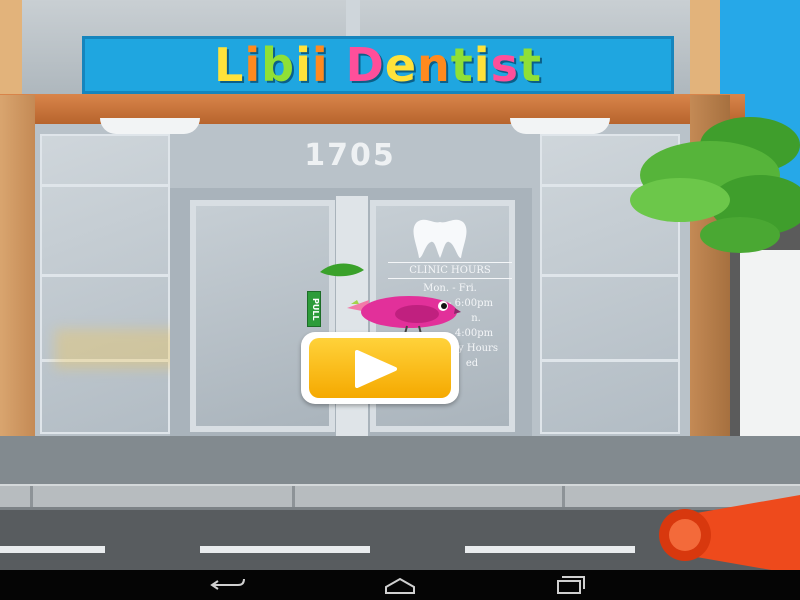 Image resolution: width=800 pixels, height=600 pixels. What do you see at coordinates (228, 585) in the screenshot?
I see `back-icon` at bounding box center [228, 585].